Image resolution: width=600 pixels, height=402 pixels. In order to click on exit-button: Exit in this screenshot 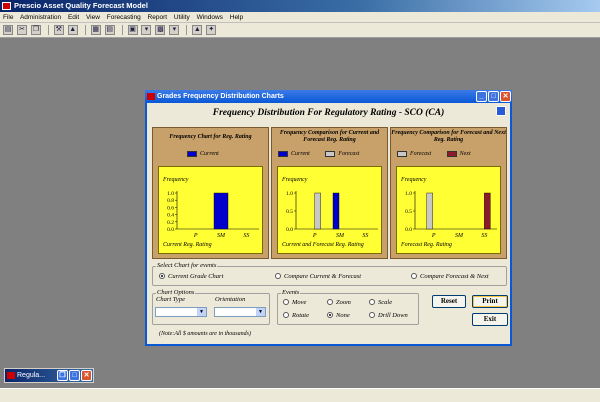, I will do `click(490, 319)`.